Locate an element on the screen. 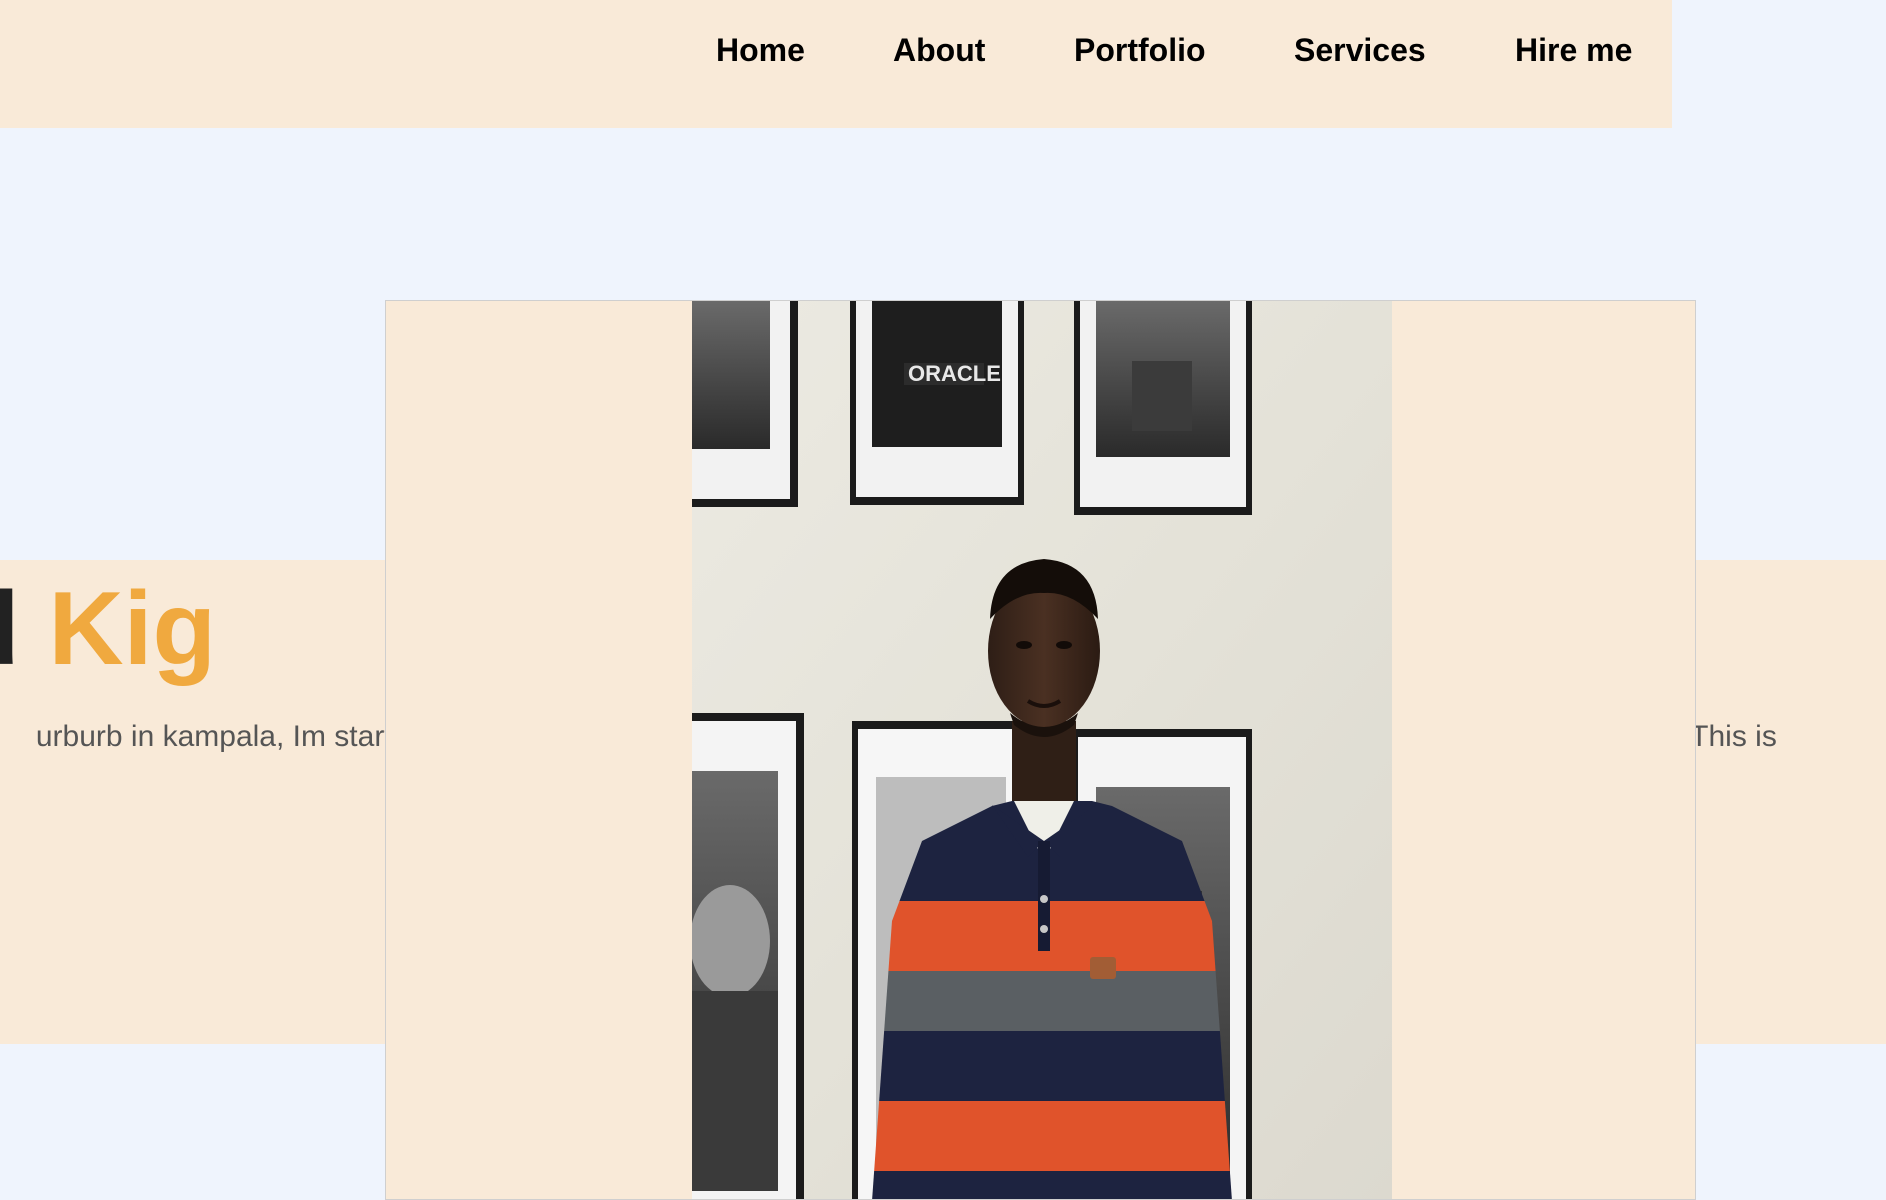  nav-link-home: Home is located at coordinates (760, 50).